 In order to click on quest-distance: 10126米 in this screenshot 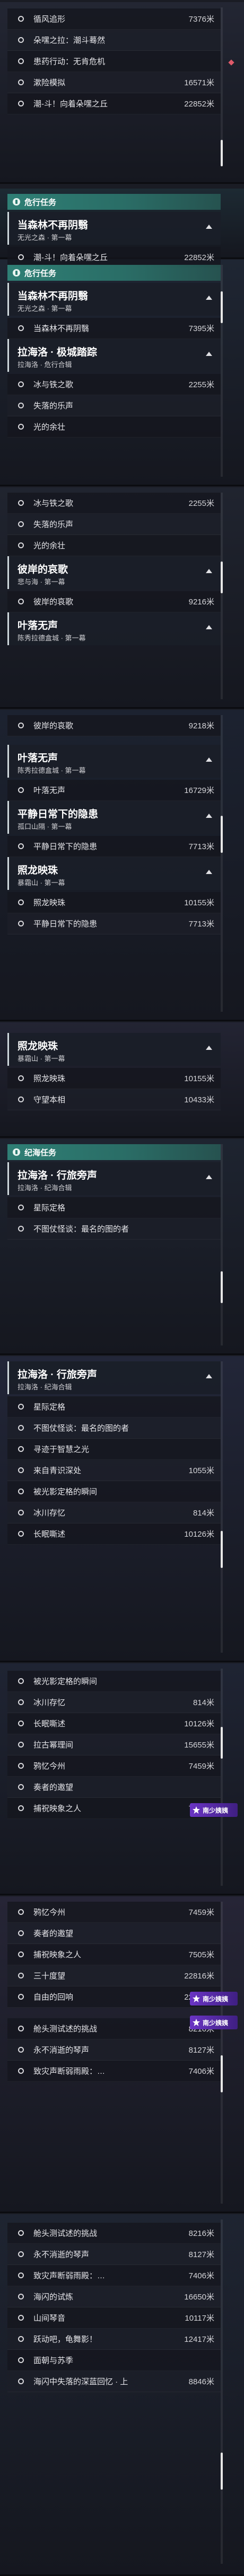, I will do `click(199, 1724)`.